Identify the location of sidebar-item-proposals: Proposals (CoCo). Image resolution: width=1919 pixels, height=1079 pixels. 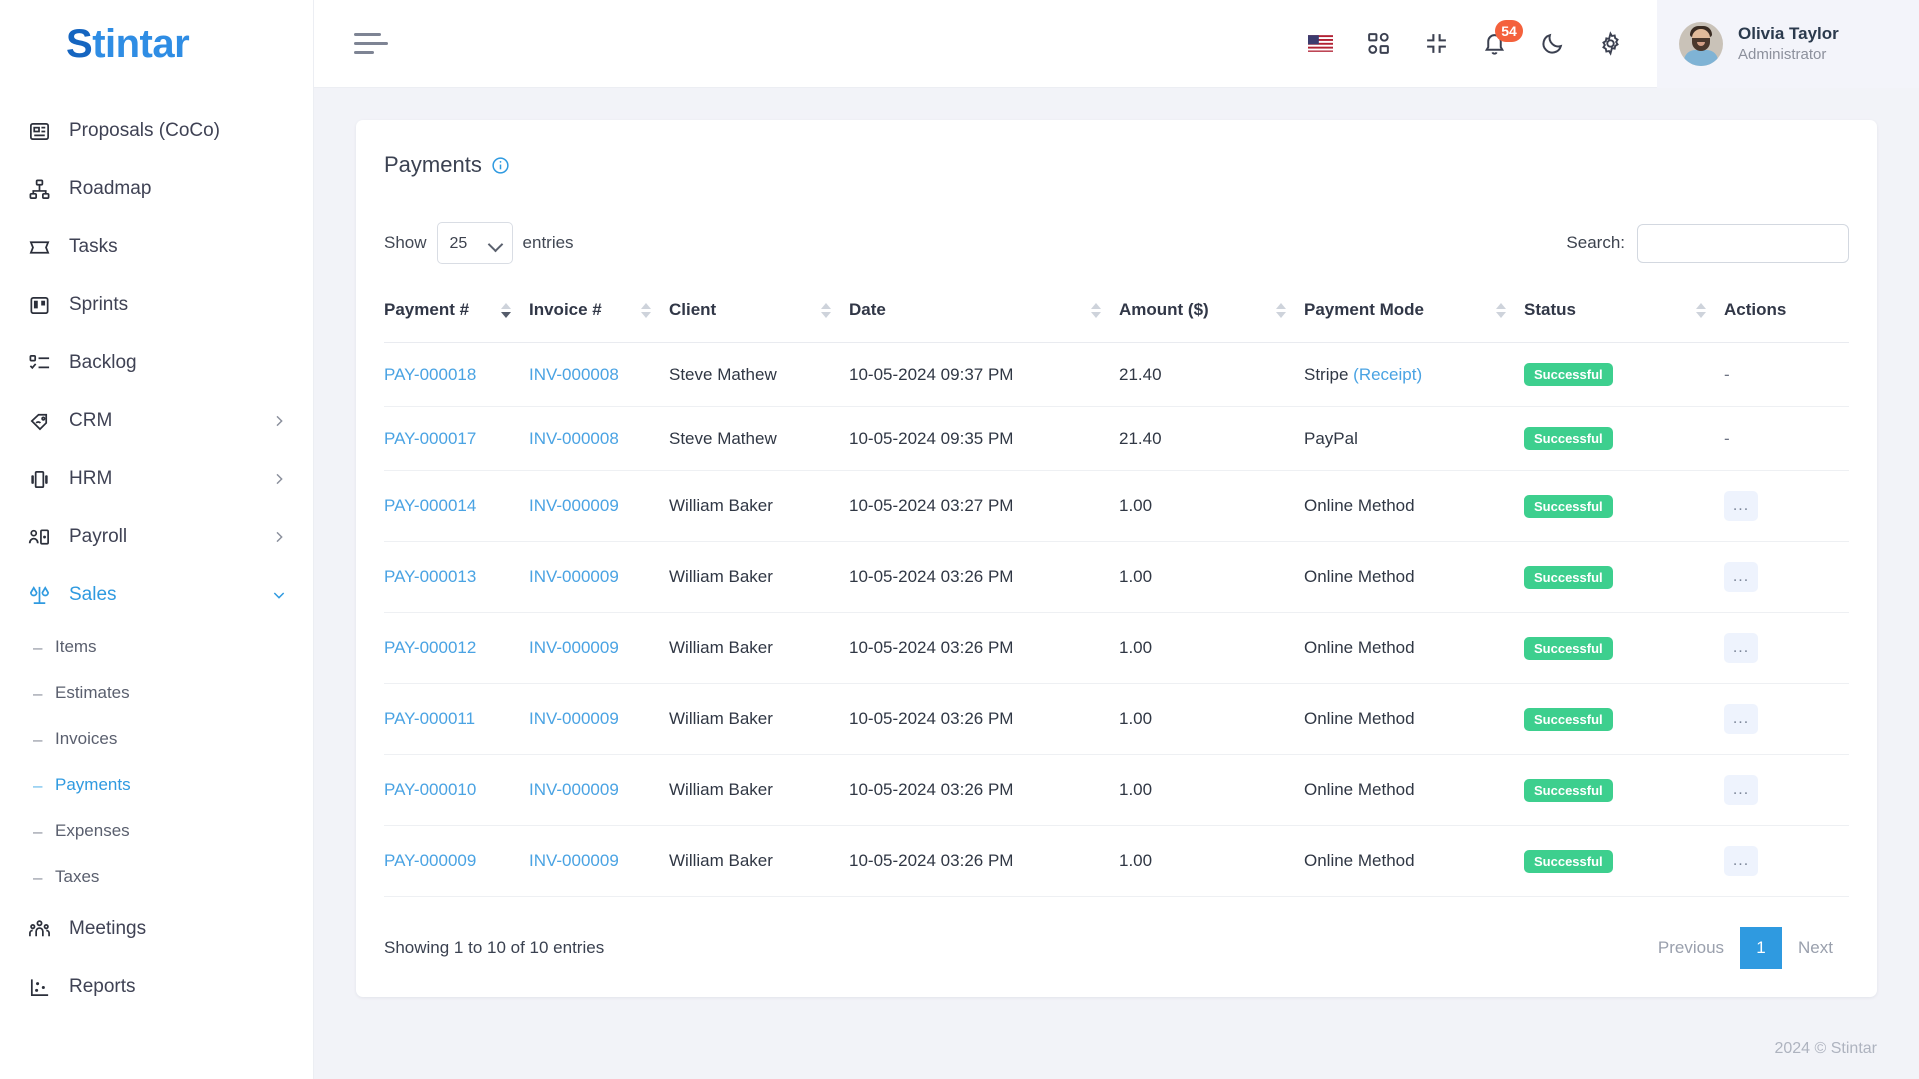
(156, 131).